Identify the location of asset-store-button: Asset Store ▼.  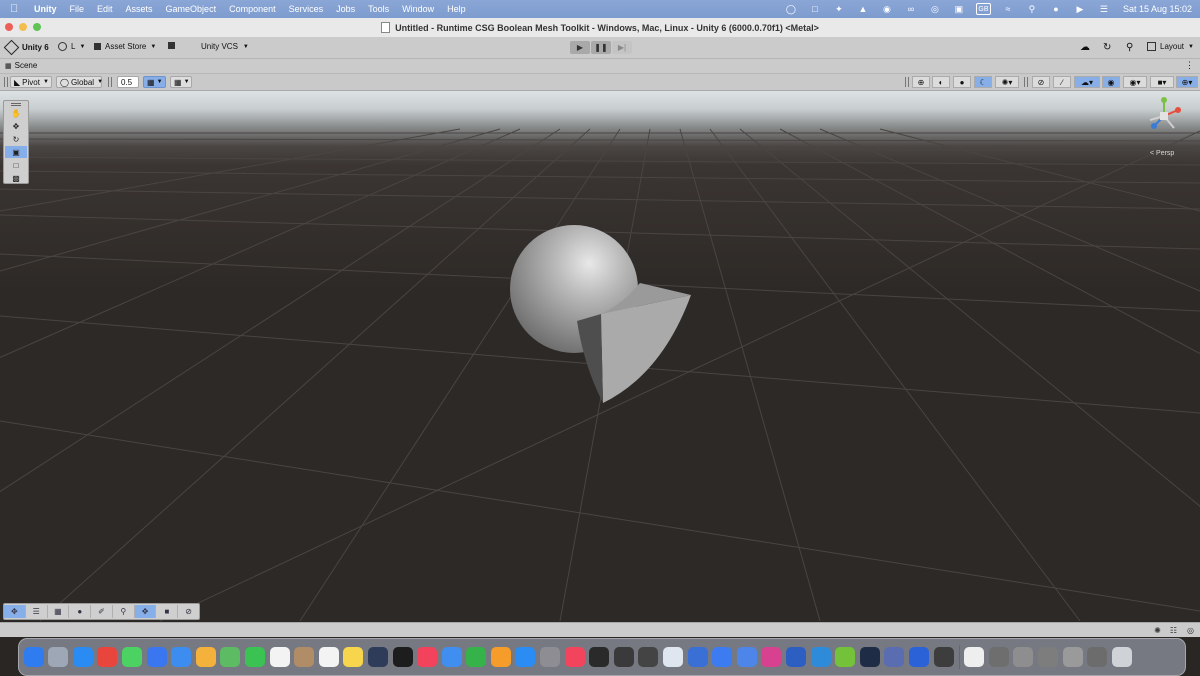
(125, 46).